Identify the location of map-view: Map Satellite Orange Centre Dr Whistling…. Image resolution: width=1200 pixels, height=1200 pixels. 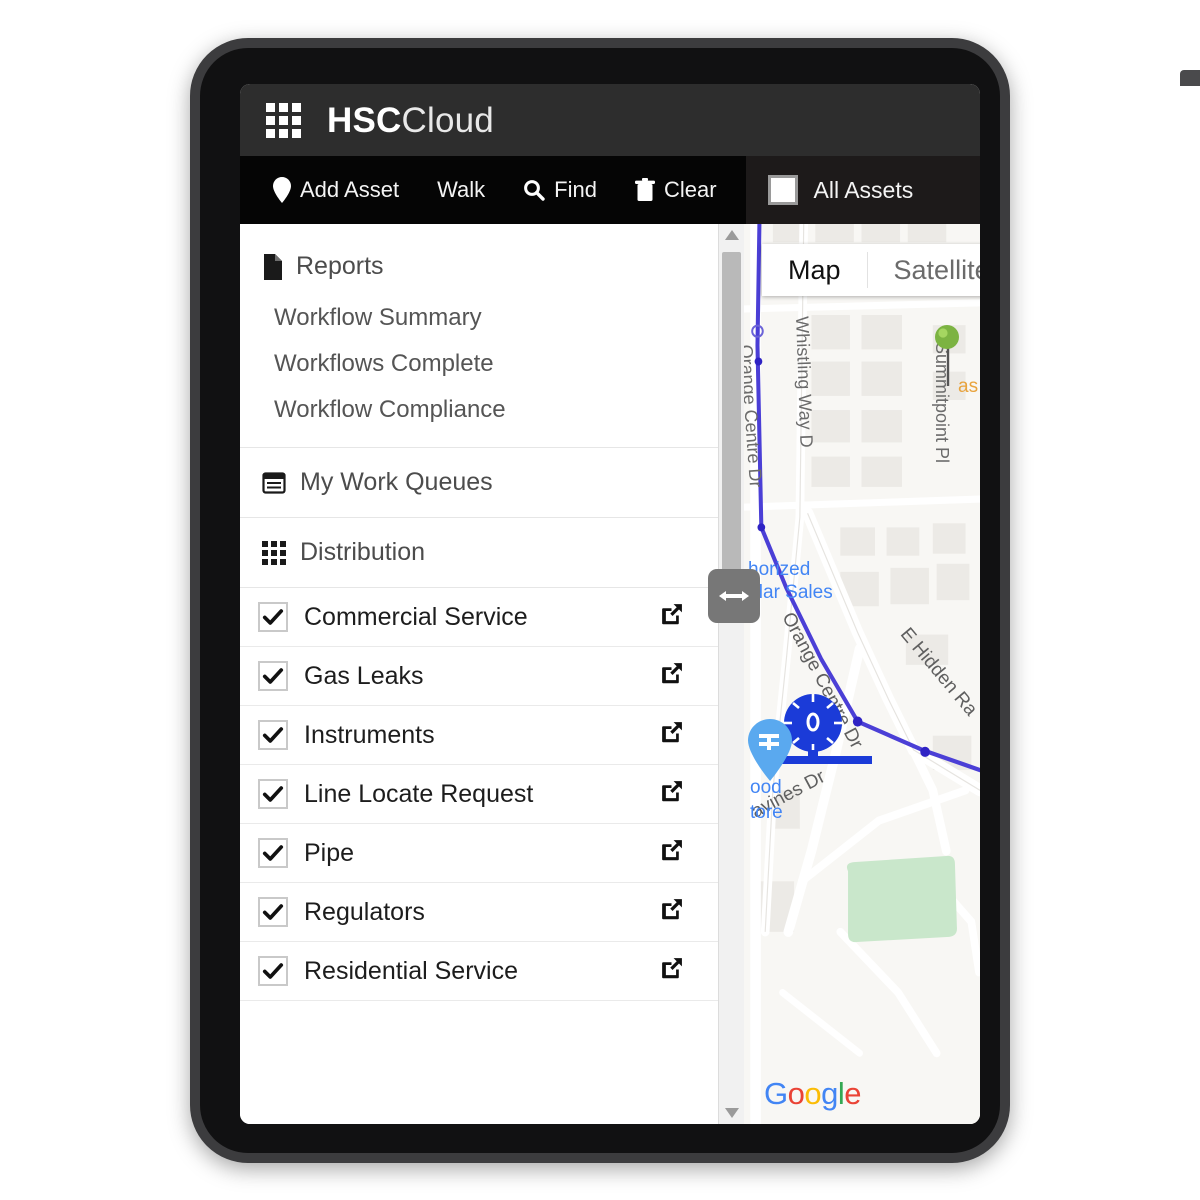
(862, 674).